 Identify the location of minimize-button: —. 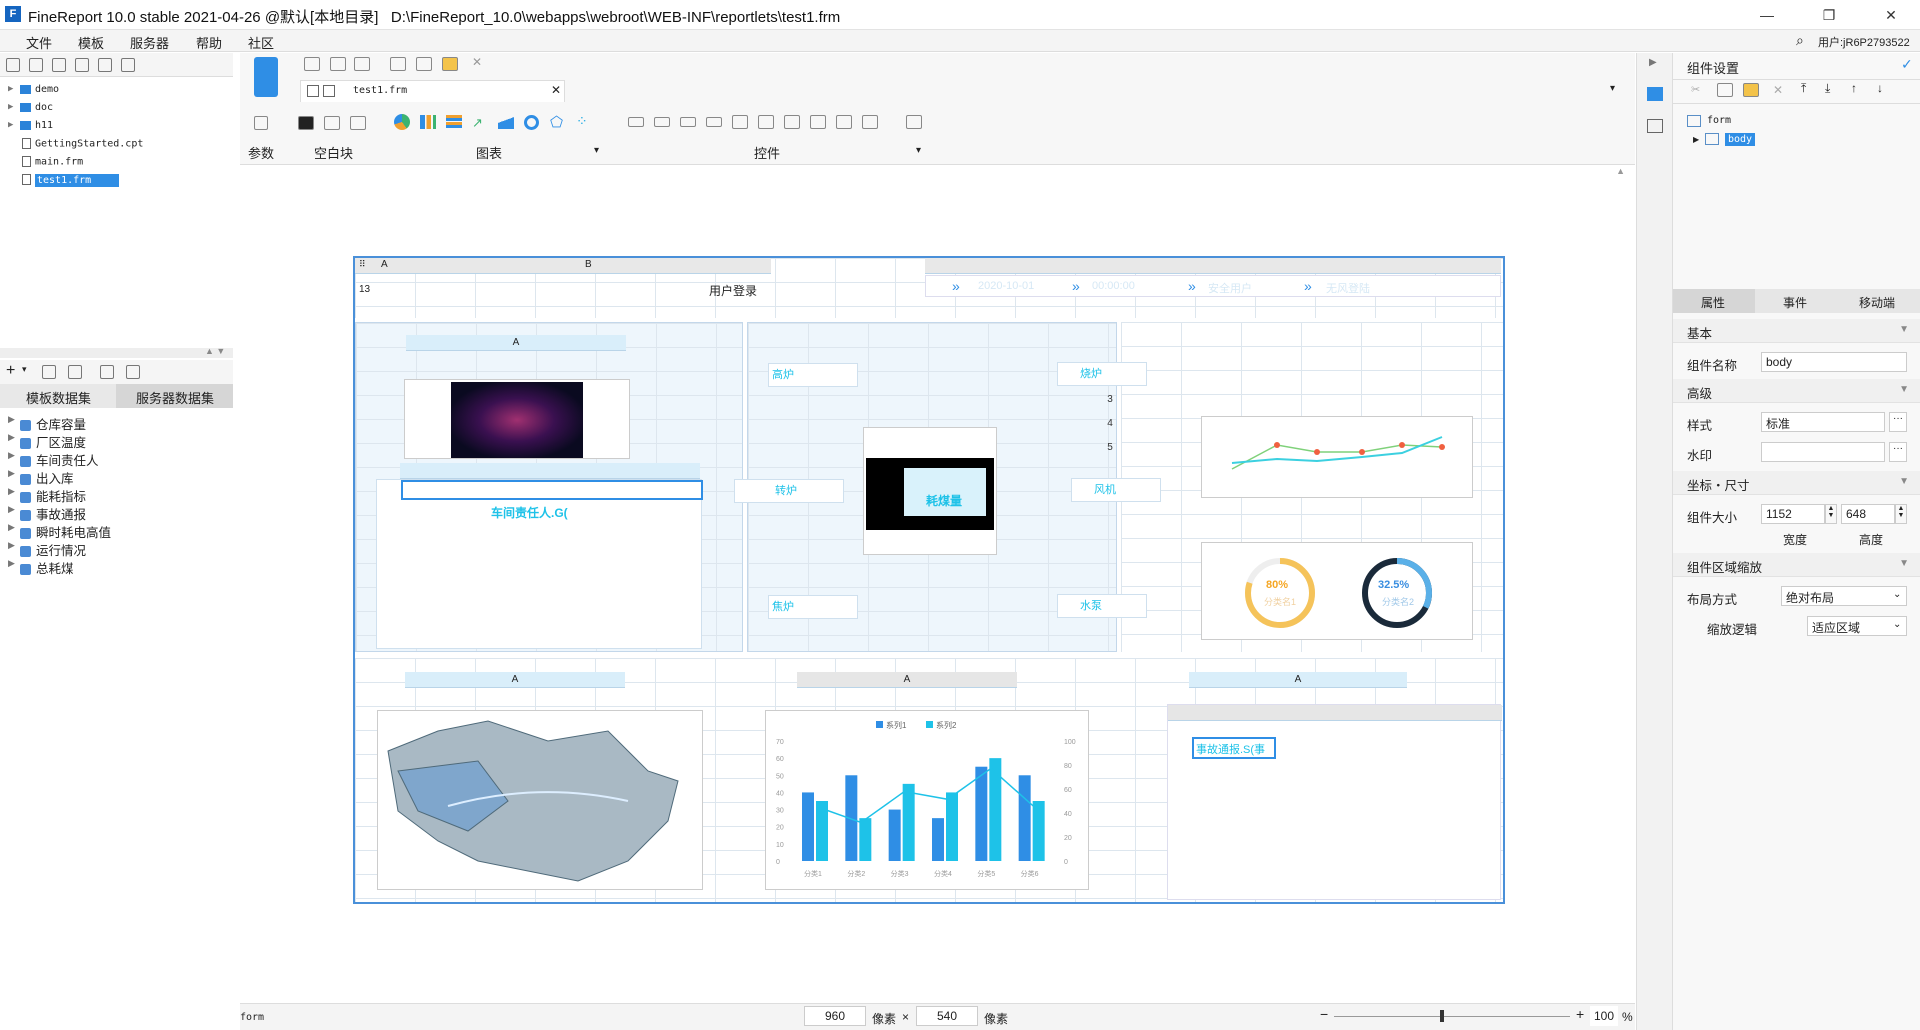
(1767, 15).